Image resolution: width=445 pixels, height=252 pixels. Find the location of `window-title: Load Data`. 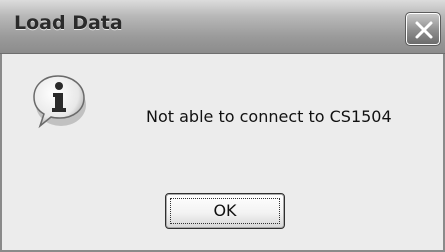

window-title: Load Data is located at coordinates (68, 23).